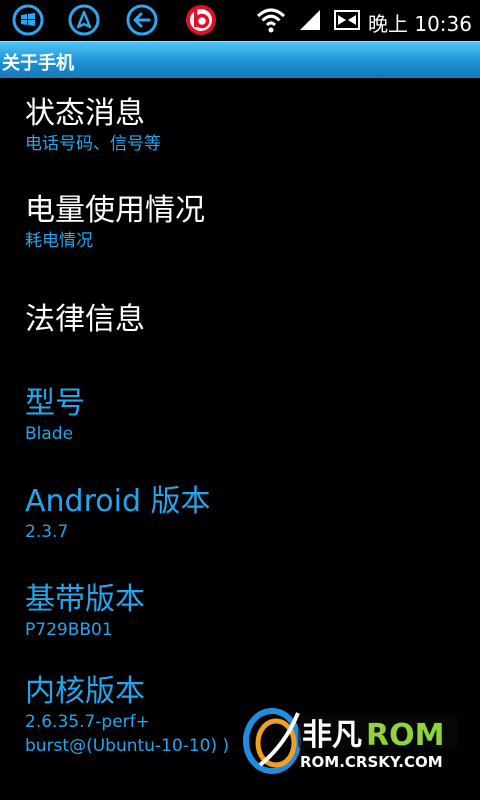 Image resolution: width=480 pixels, height=800 pixels. Describe the element at coordinates (347, 20) in the screenshot. I see `battery-icon` at that location.